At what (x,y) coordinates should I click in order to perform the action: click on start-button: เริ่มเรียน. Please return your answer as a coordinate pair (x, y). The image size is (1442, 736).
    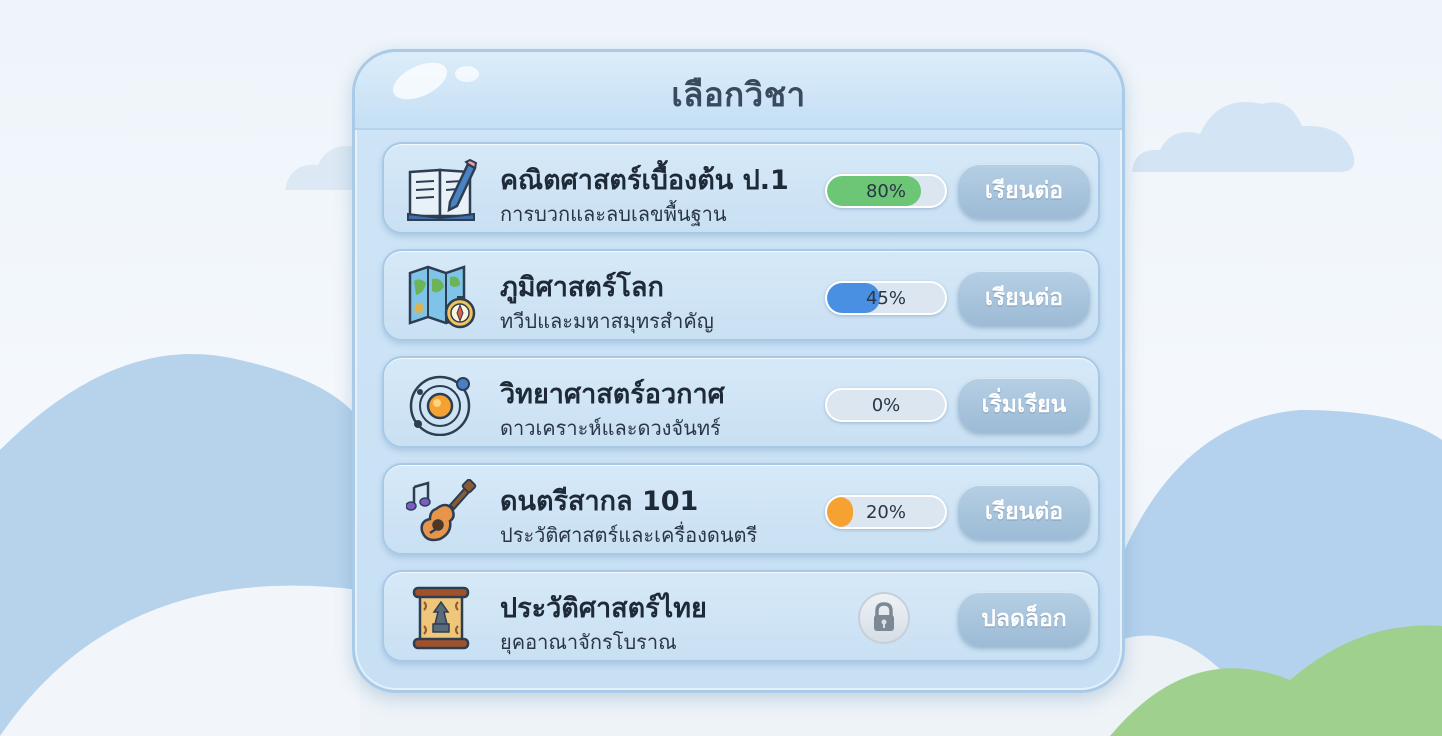
    Looking at the image, I should click on (1024, 405).